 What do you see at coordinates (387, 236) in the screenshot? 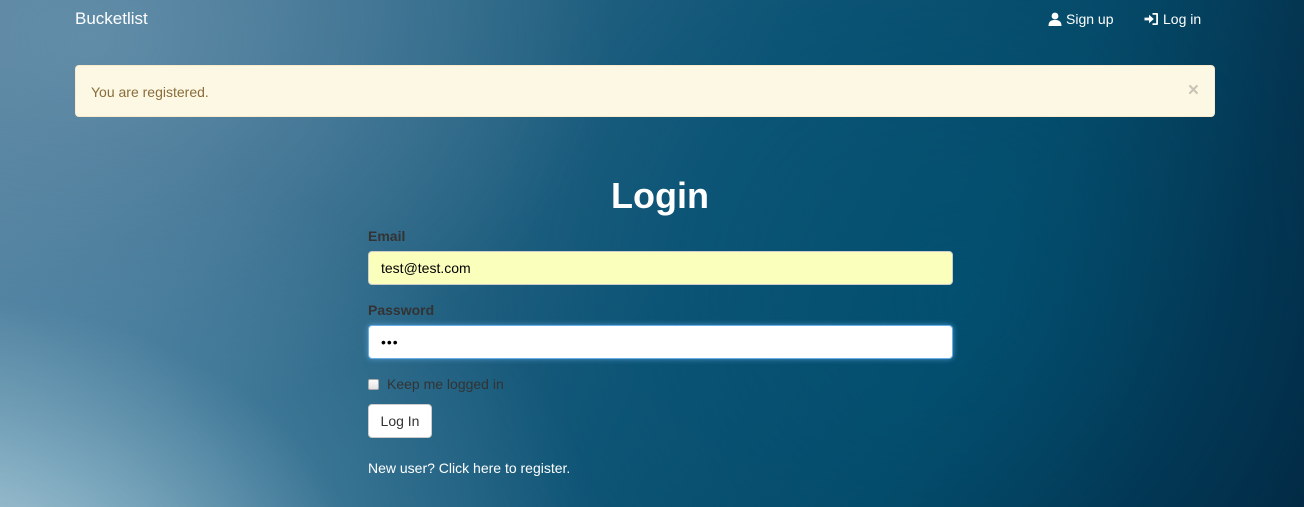
I see `email-label: Email` at bounding box center [387, 236].